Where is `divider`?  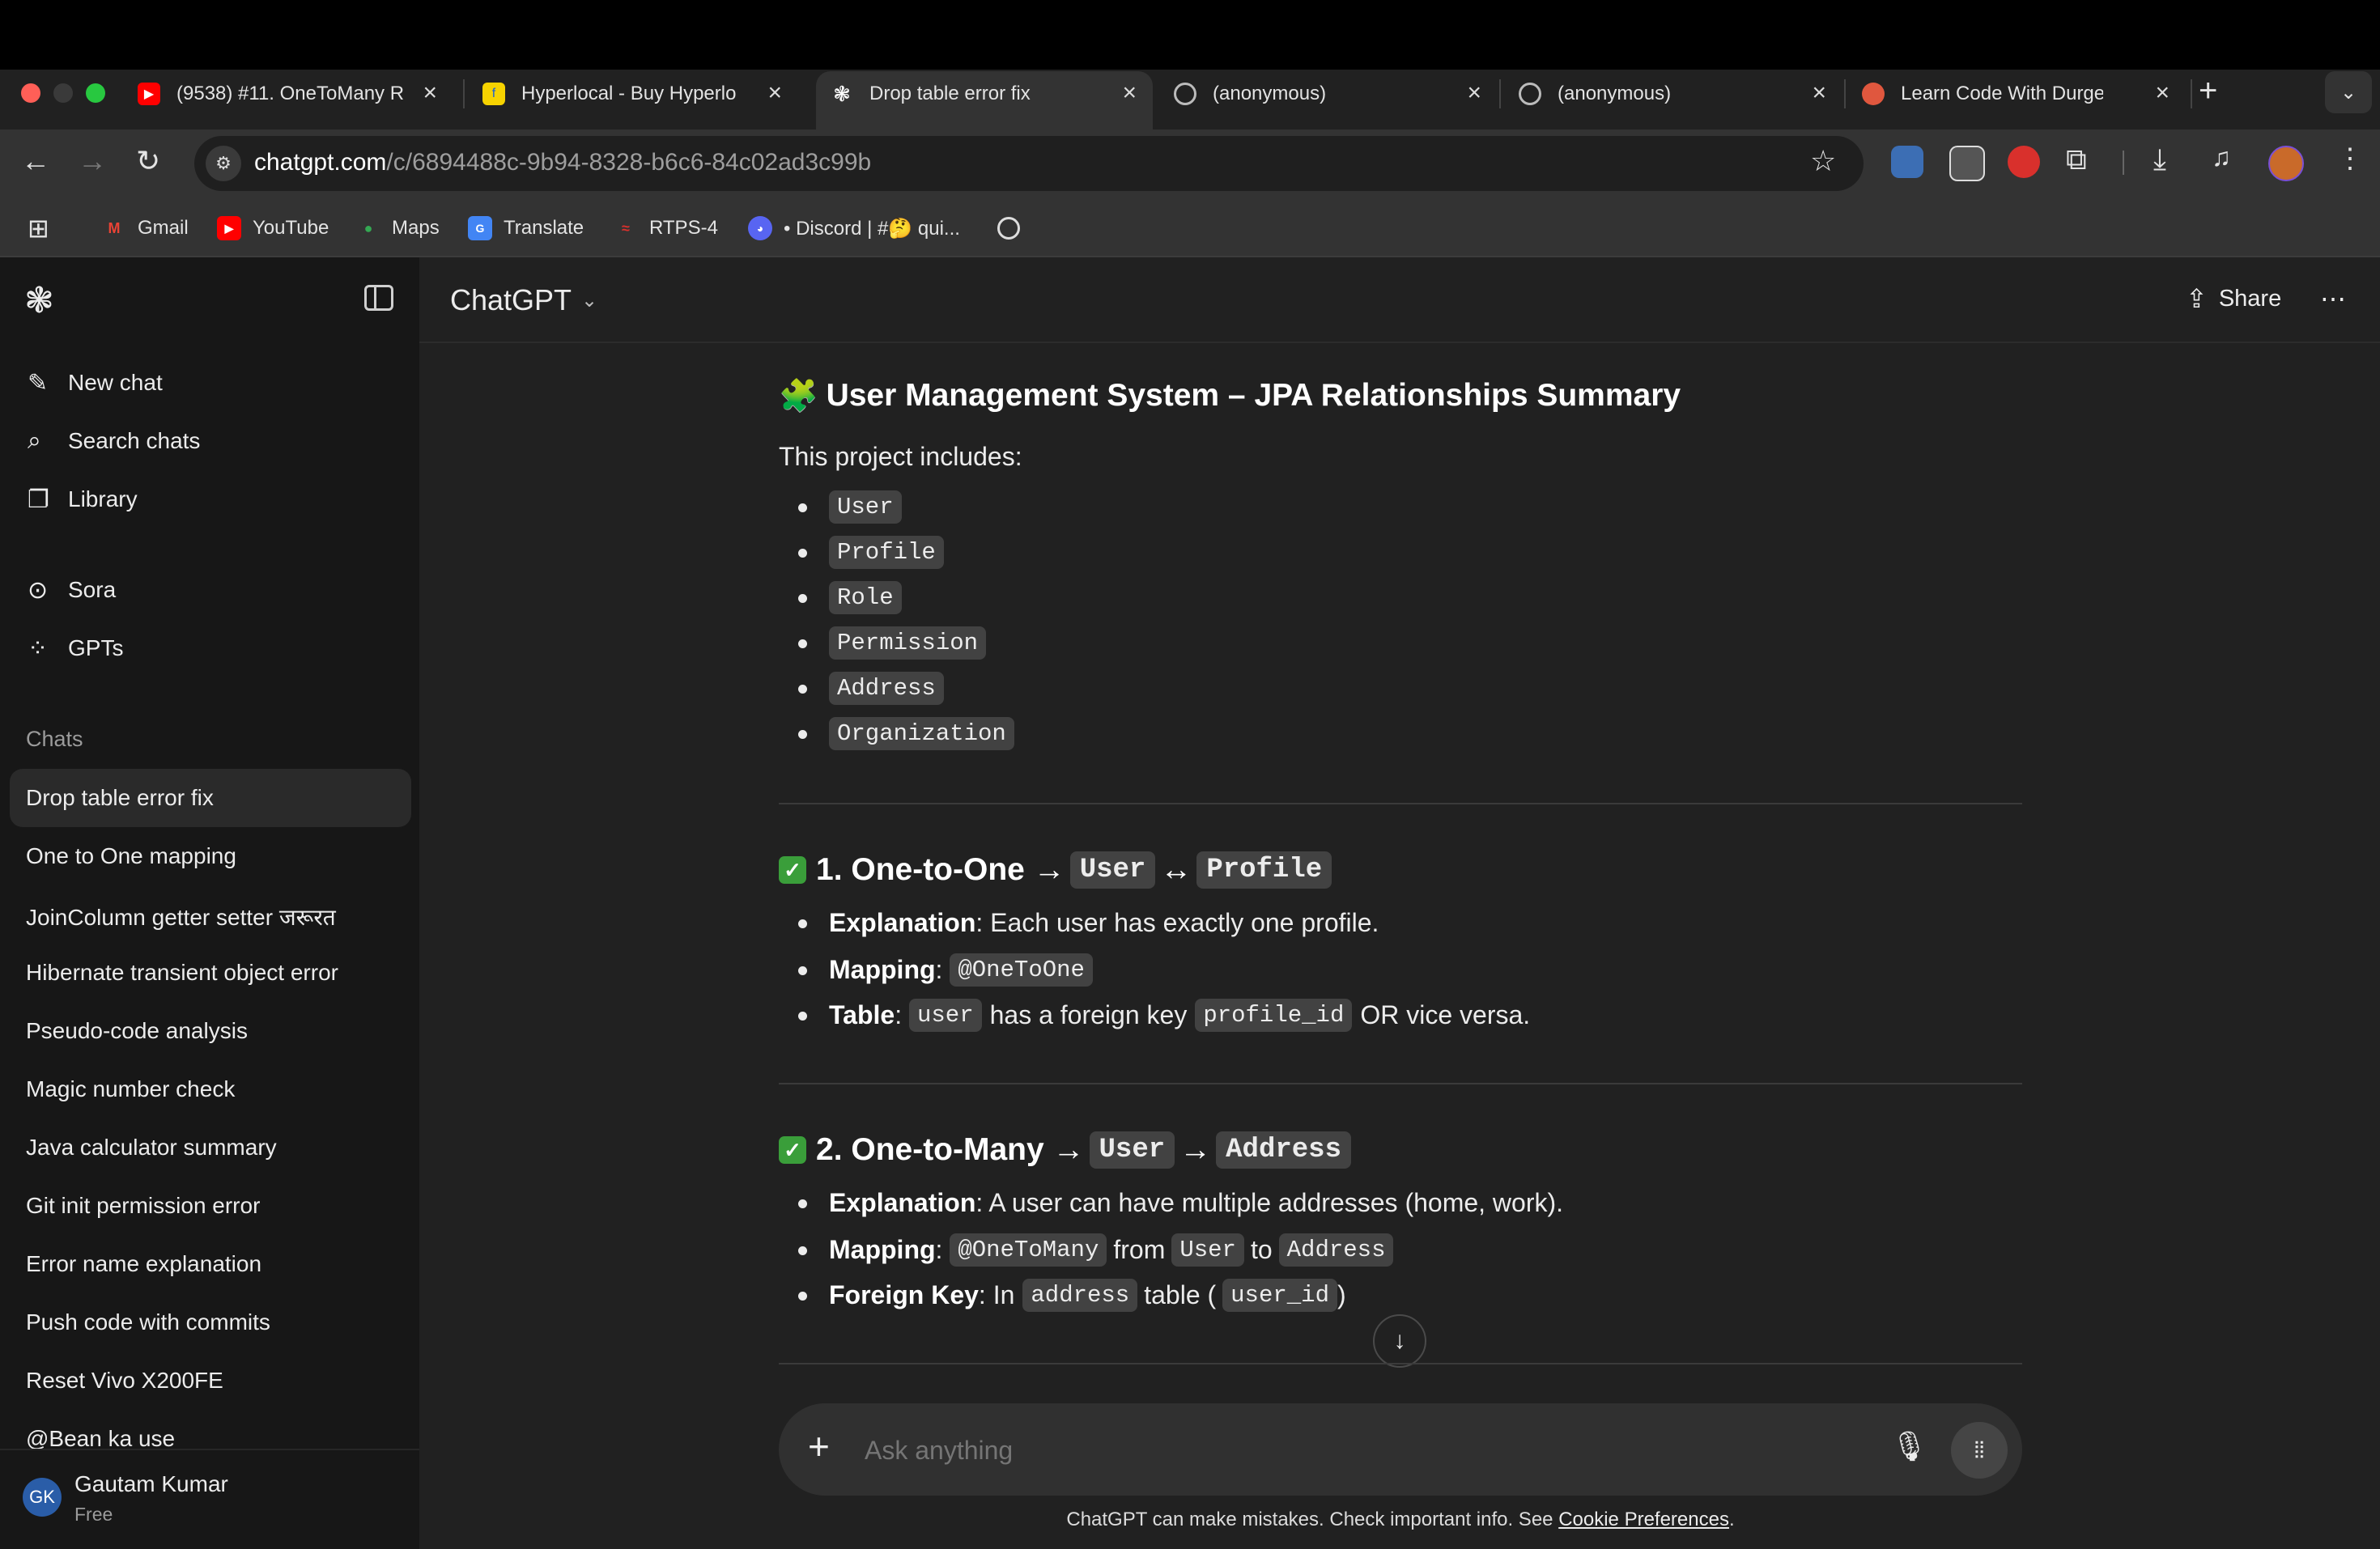 divider is located at coordinates (1400, 1363).